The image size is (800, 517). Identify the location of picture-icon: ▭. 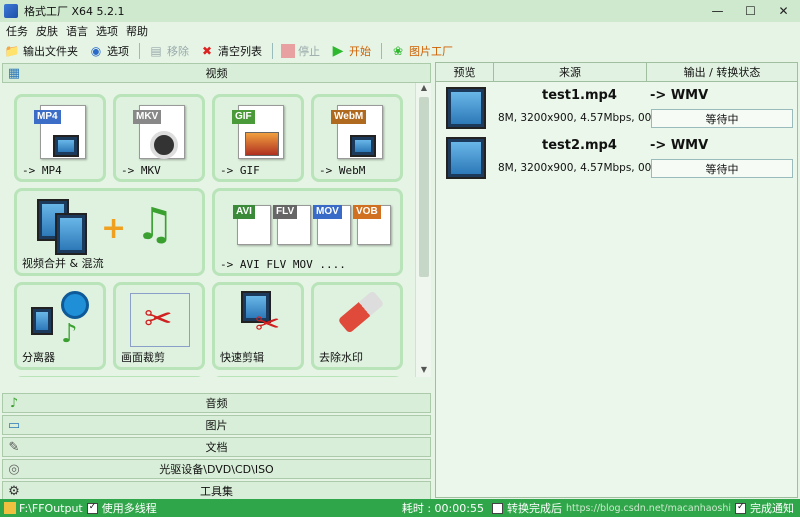
(14, 425).